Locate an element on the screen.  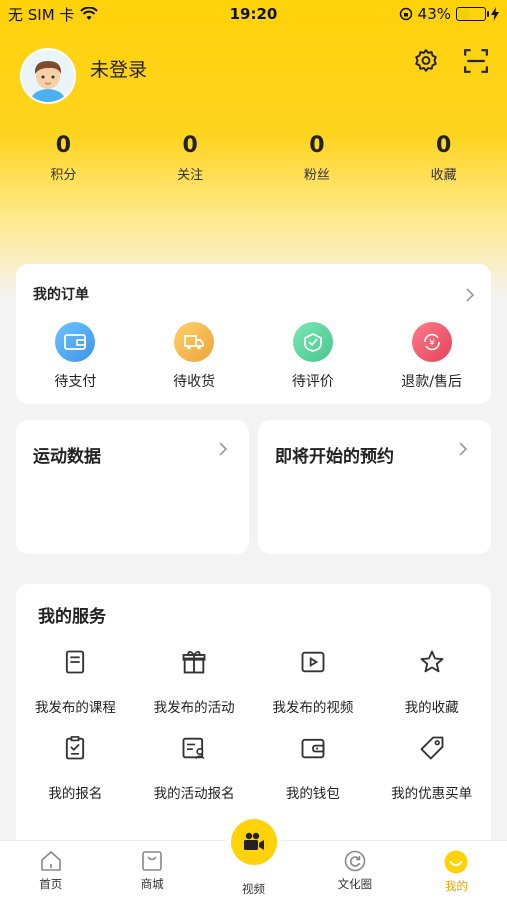
orders-card: 我的订单 待支付 待收货 待评价 ¥ 退款/售后 is located at coordinates (253, 334).